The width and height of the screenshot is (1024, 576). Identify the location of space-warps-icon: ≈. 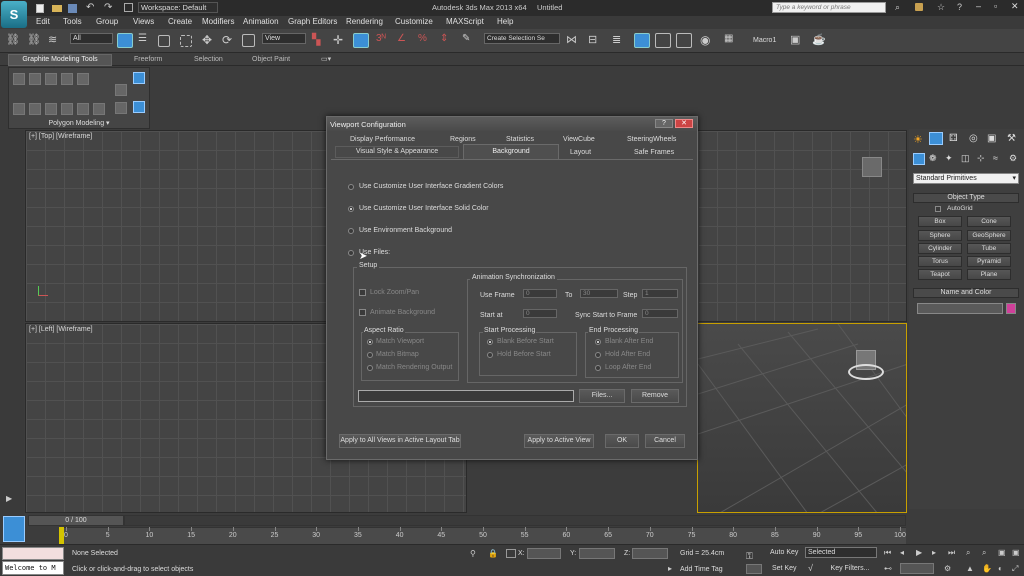
(995, 158).